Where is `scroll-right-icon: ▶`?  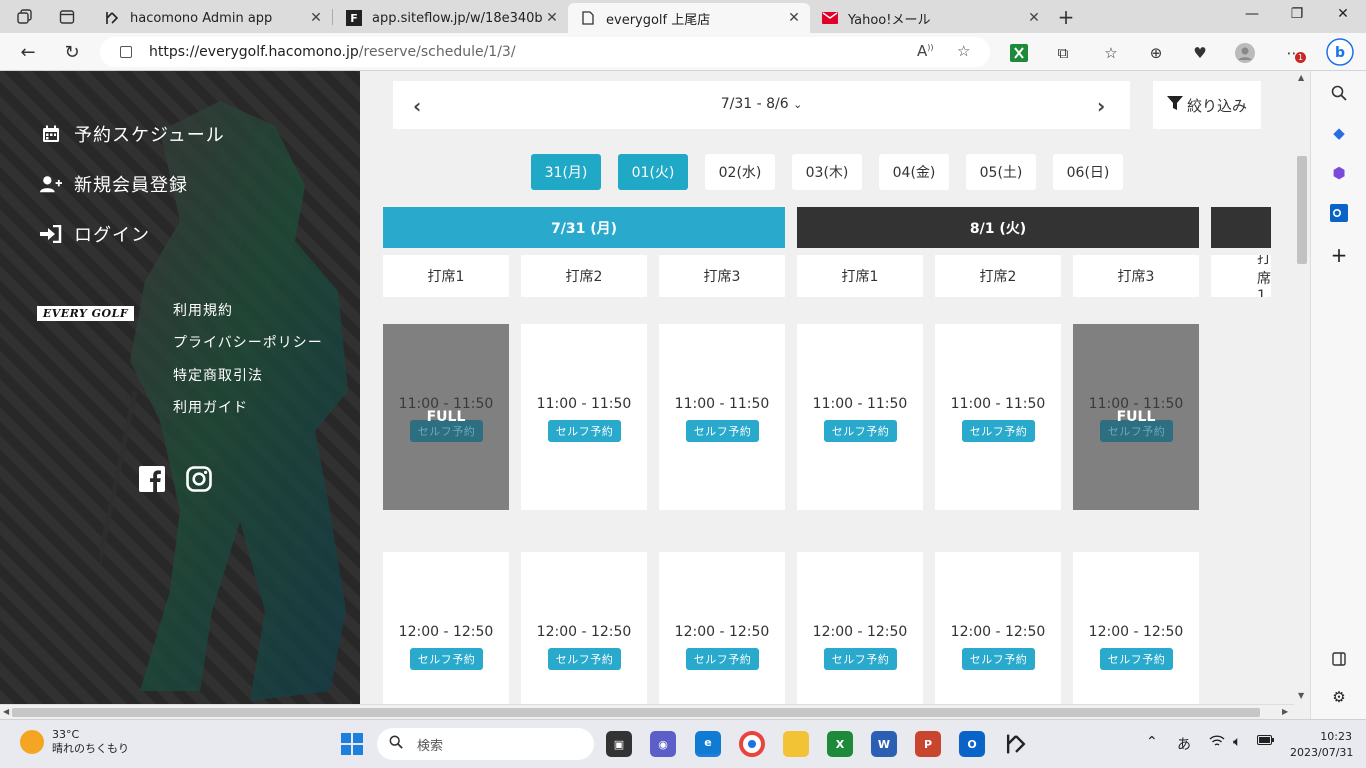 scroll-right-icon: ▶ is located at coordinates (1285, 711).